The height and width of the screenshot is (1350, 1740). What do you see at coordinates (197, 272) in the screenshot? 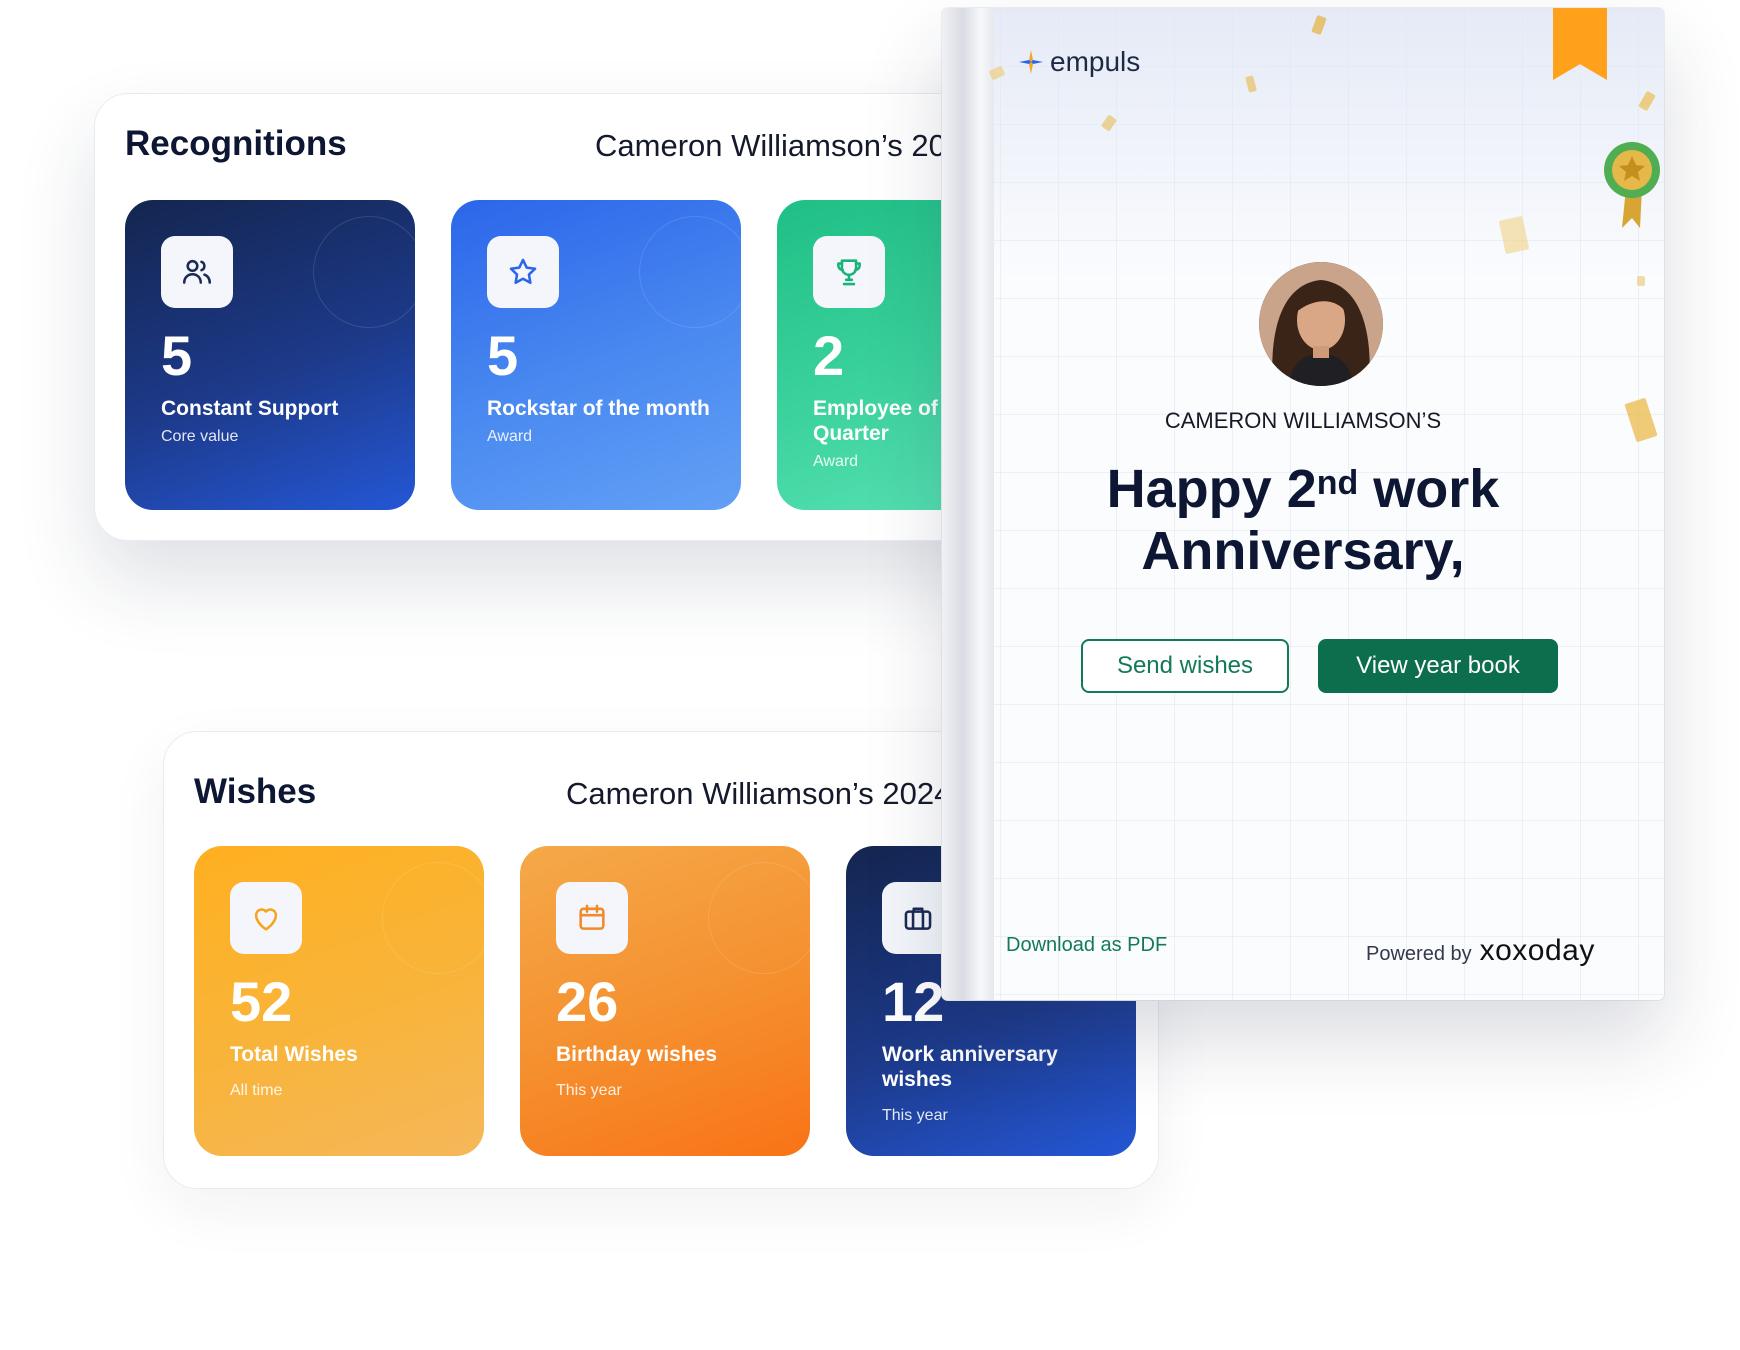
I see `users-icon` at bounding box center [197, 272].